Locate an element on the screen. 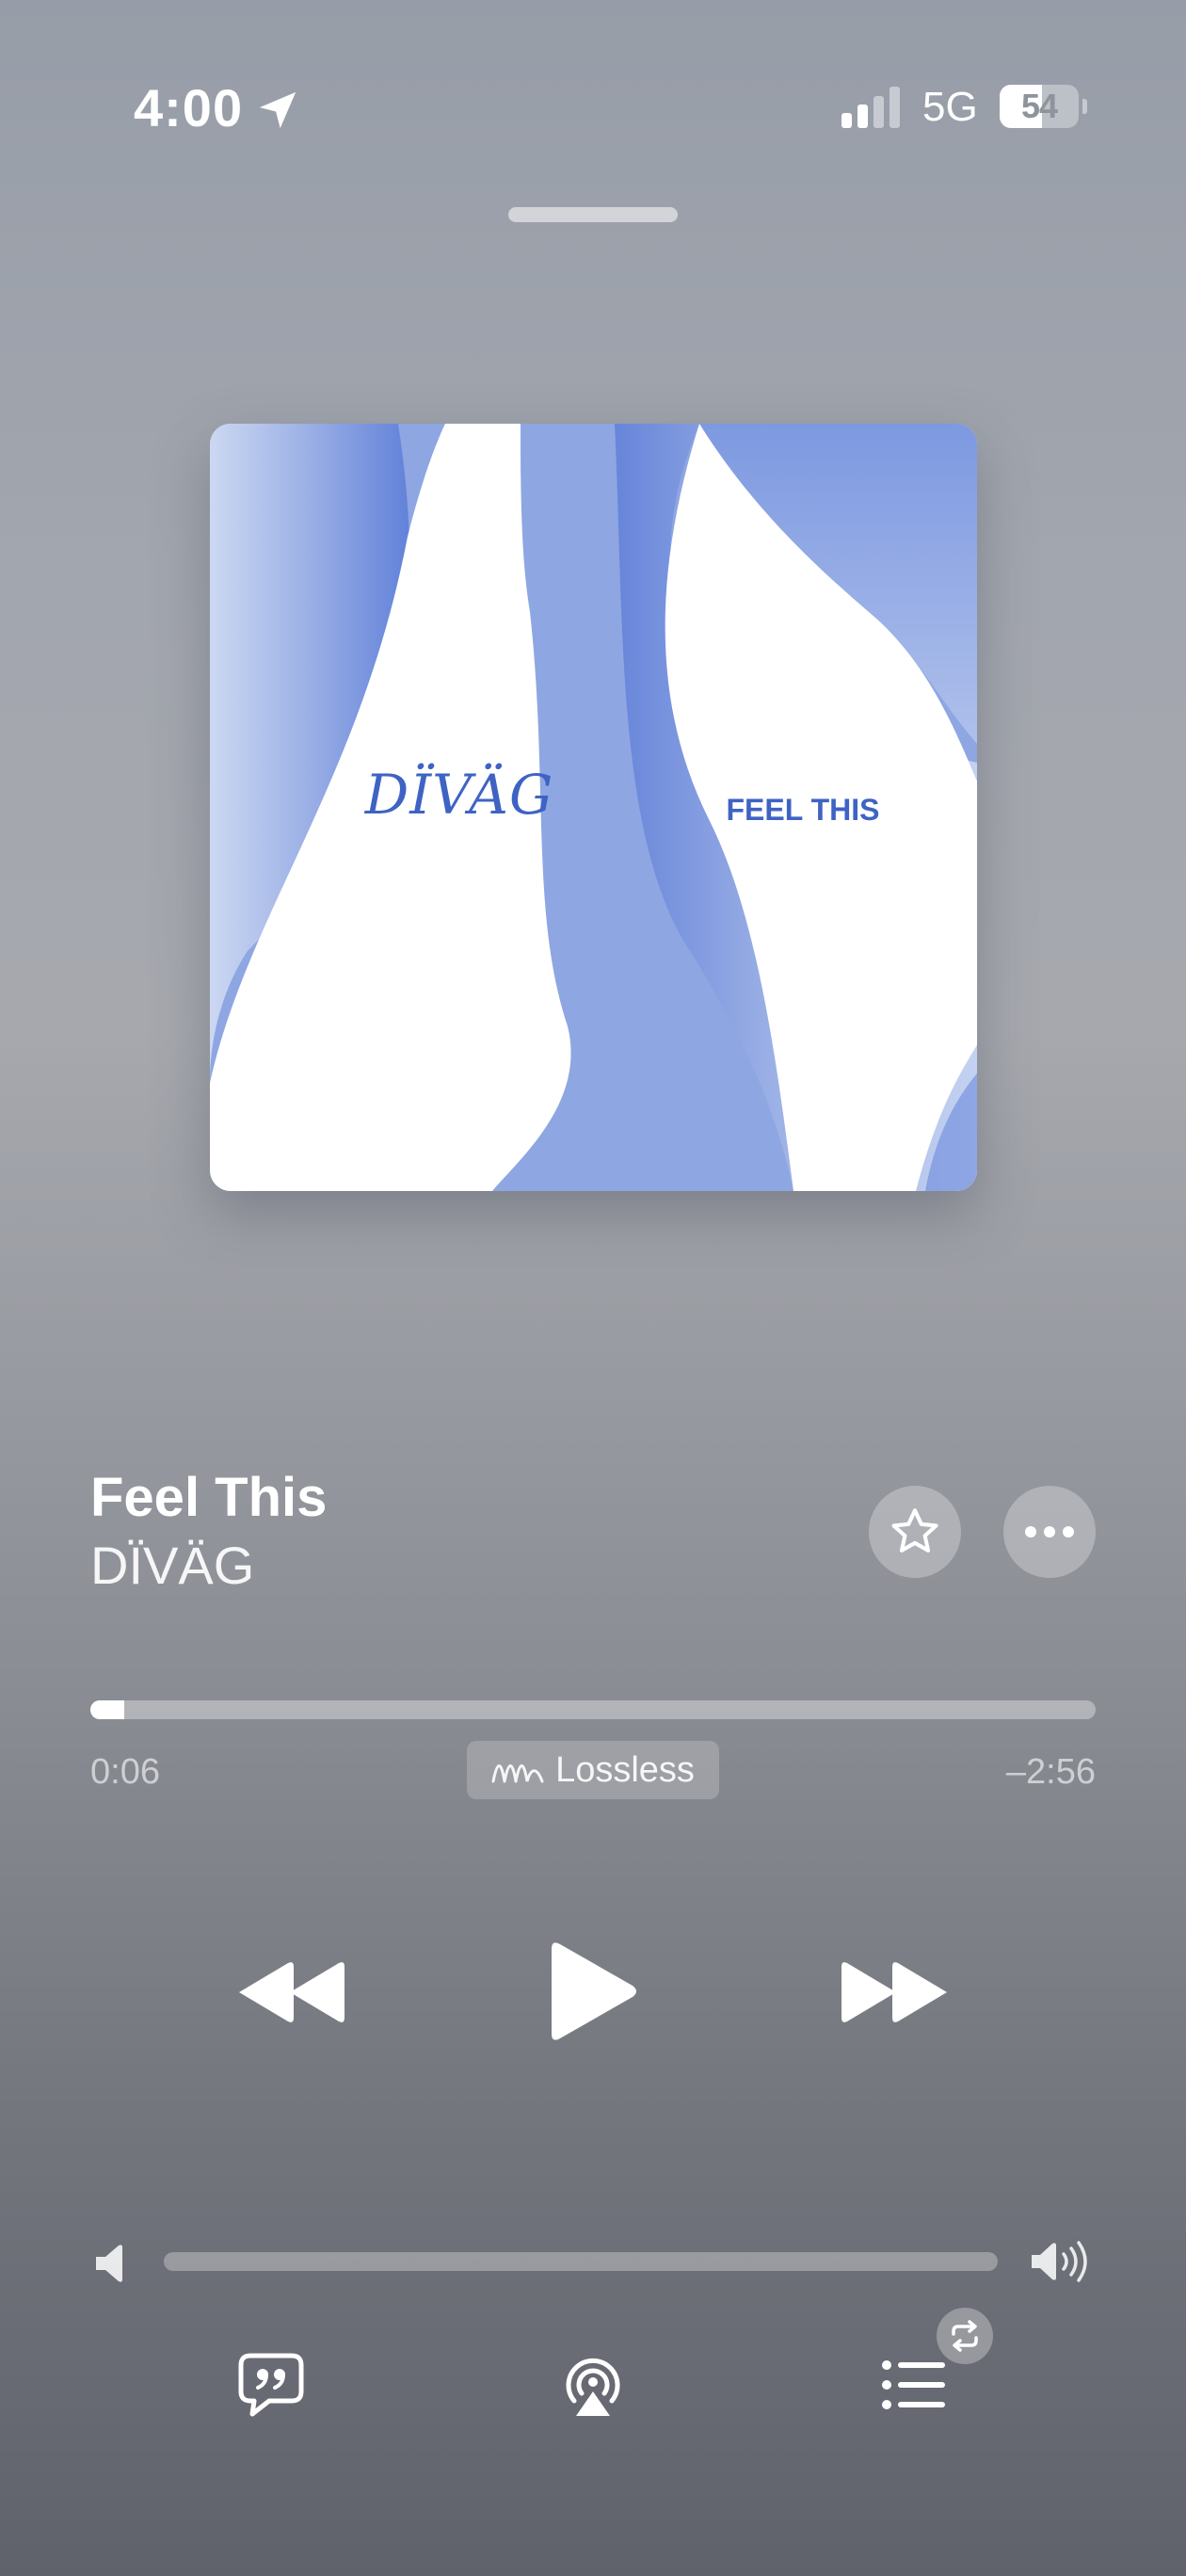 Image resolution: width=1186 pixels, height=2576 pixels. favorite-button is located at coordinates (915, 1532).